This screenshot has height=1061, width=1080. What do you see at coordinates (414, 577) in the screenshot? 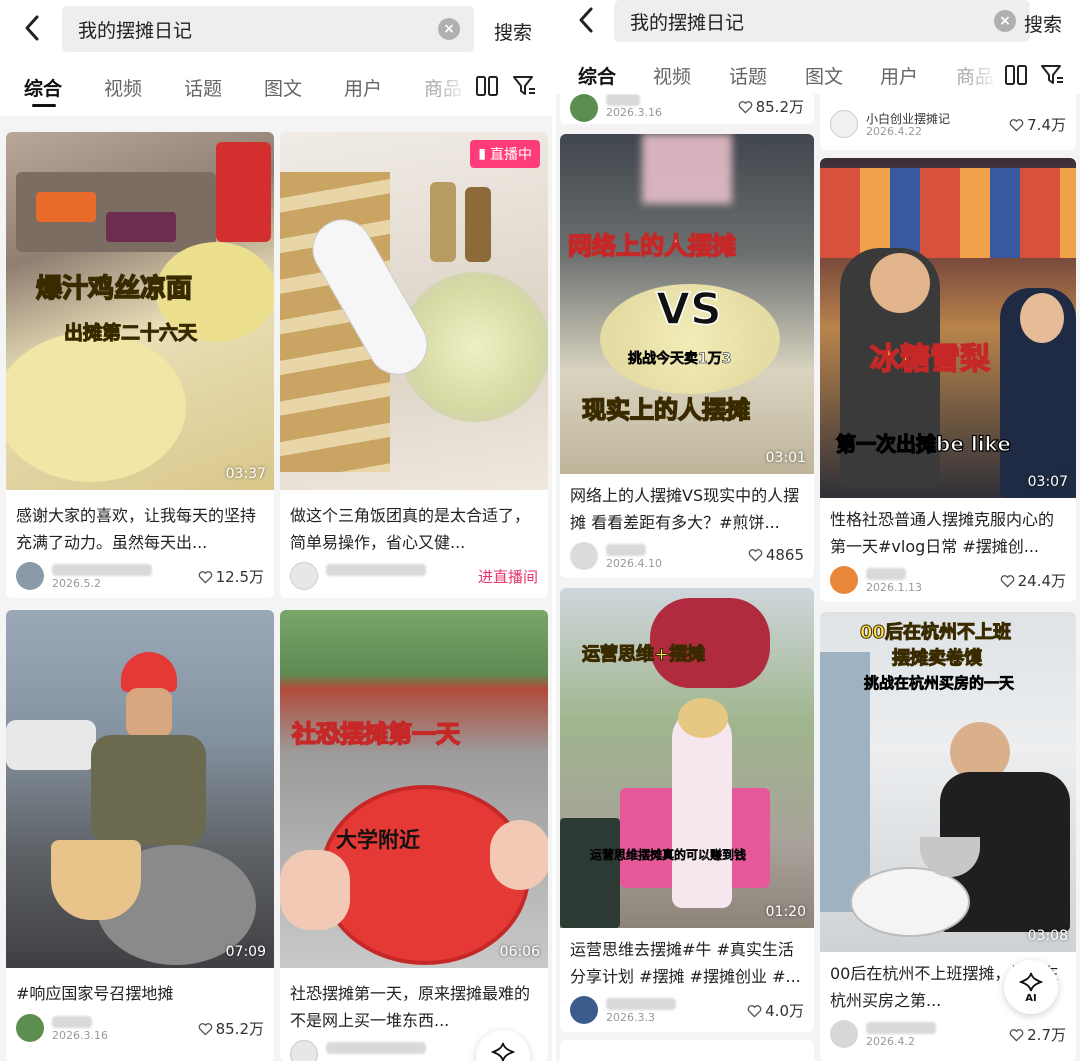
I see `card-meta: 进直播间` at bounding box center [414, 577].